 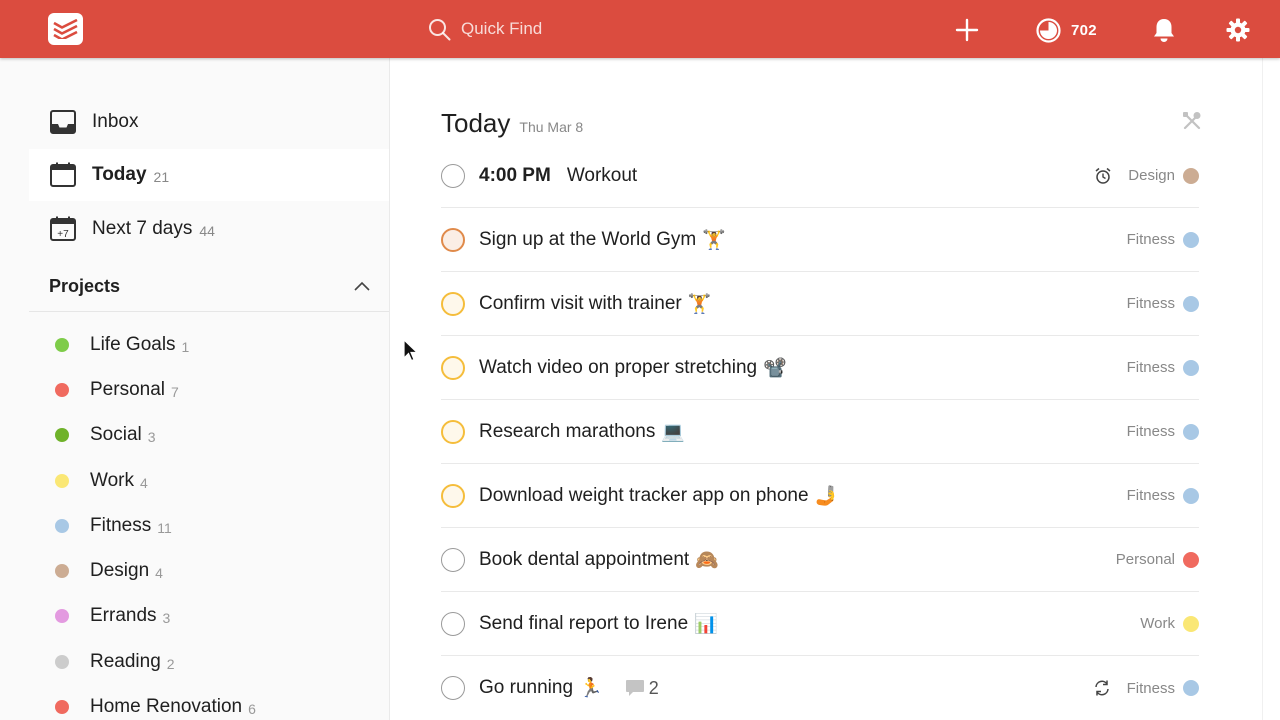 I want to click on comment-count: 2, so click(x=653, y=687).